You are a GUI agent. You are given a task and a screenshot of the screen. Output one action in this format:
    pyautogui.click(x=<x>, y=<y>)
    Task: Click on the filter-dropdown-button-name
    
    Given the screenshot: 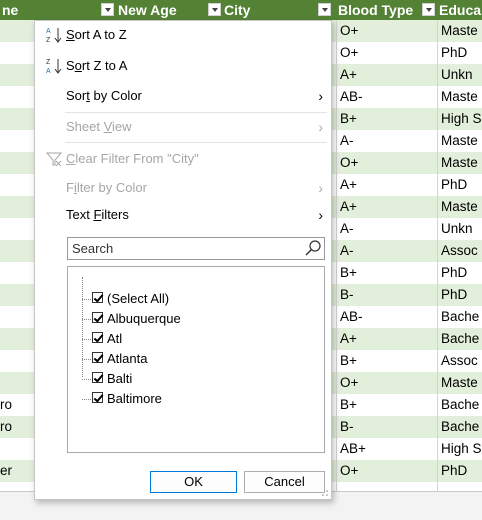 What is the action you would take?
    pyautogui.click(x=107, y=9)
    